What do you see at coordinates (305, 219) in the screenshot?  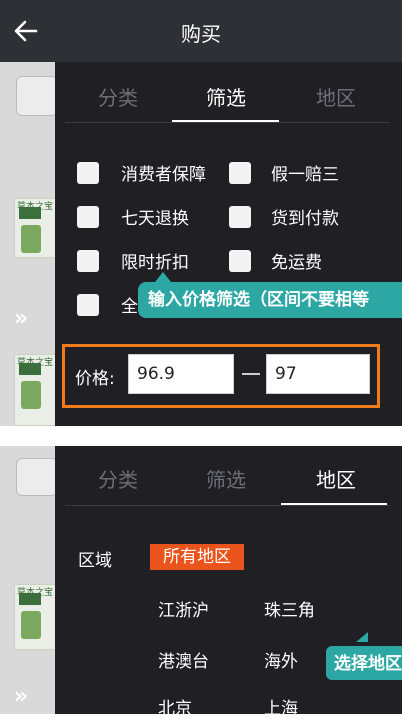 I see `option-label: 货到付款` at bounding box center [305, 219].